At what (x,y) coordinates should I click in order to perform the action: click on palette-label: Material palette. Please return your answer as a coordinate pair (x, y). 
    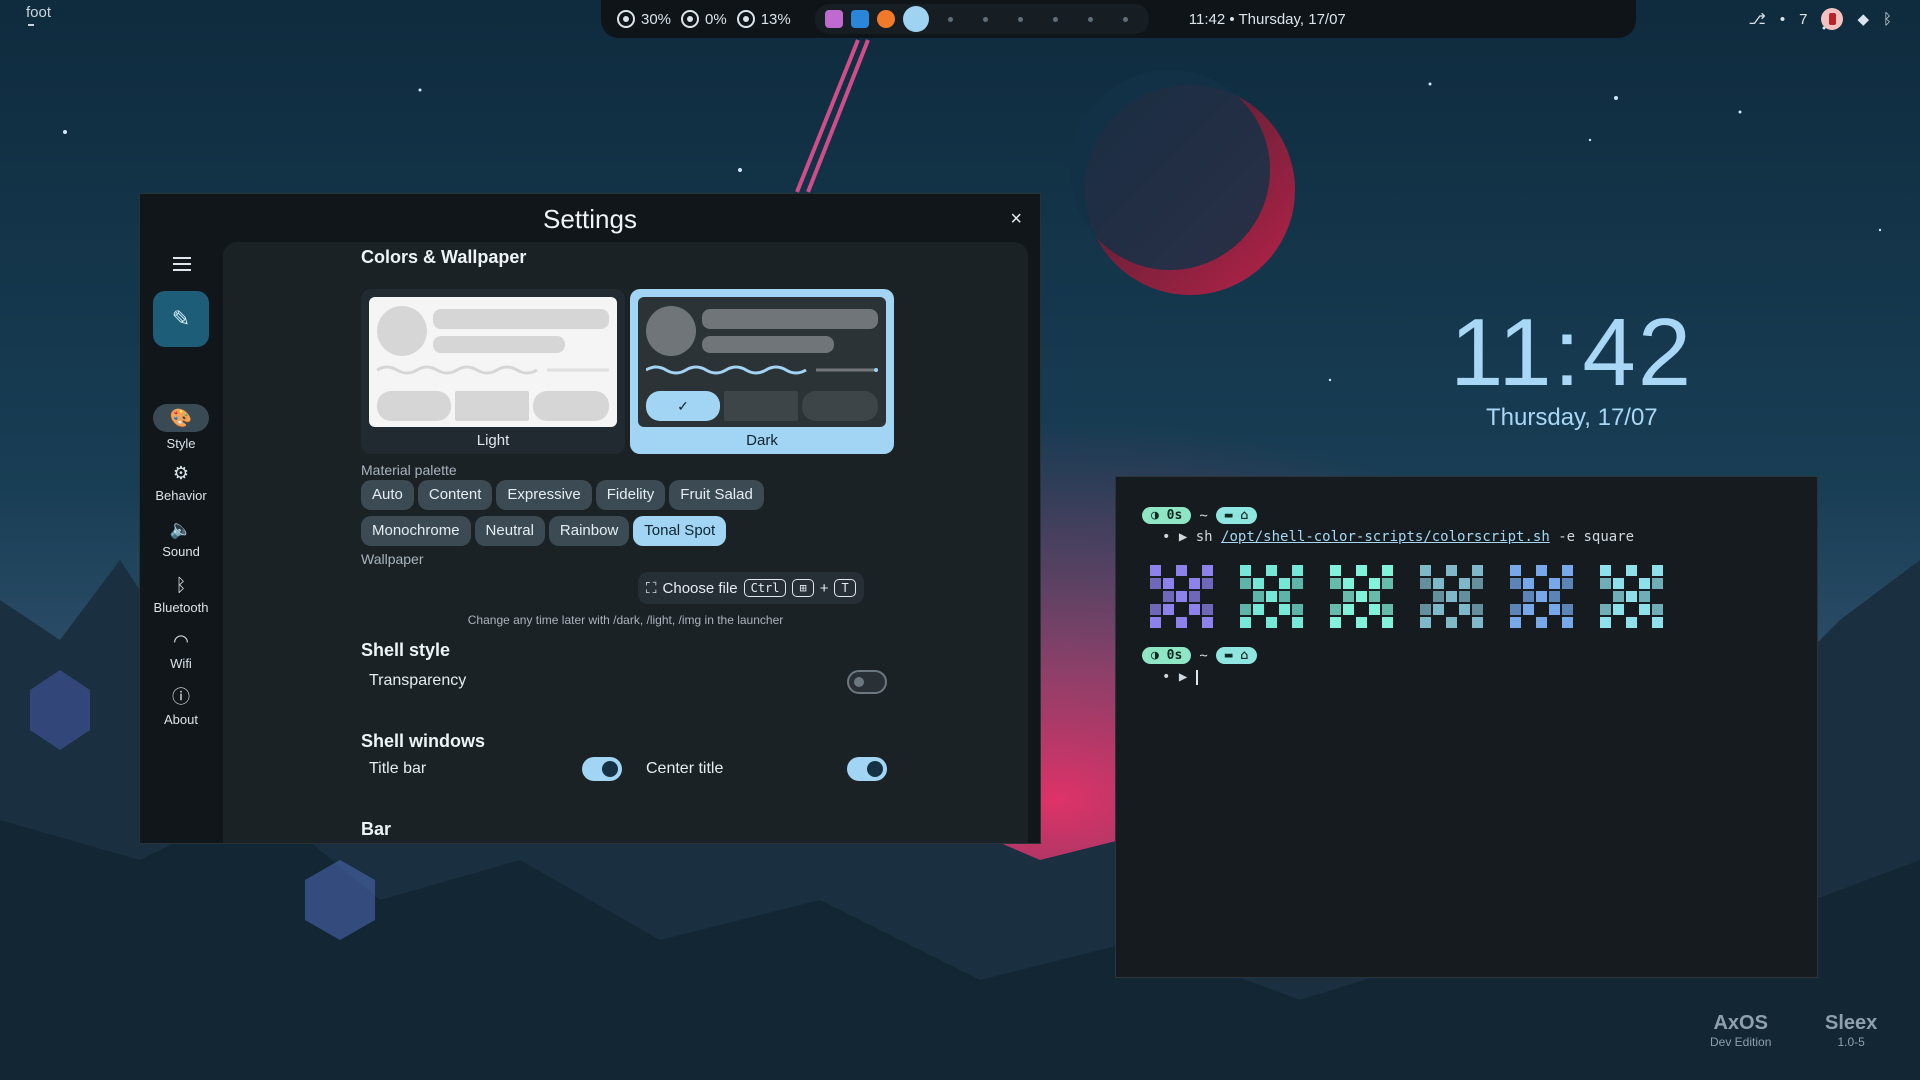
    Looking at the image, I should click on (409, 470).